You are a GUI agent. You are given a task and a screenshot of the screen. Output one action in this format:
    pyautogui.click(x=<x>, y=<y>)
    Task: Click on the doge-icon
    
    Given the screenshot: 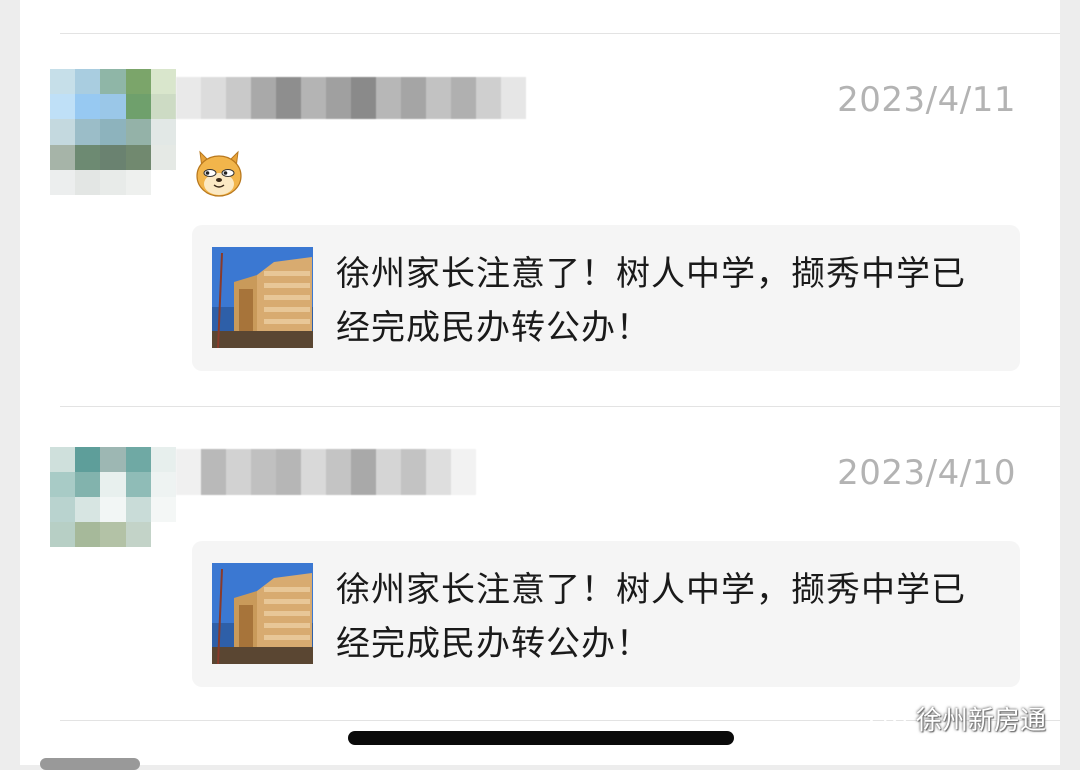 What is the action you would take?
    pyautogui.click(x=219, y=173)
    